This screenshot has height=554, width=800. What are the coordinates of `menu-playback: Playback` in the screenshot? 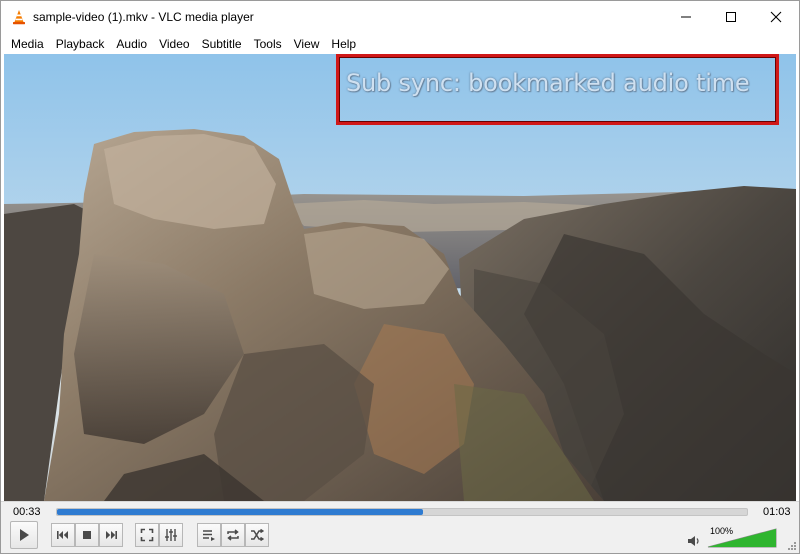 It's located at (80, 44).